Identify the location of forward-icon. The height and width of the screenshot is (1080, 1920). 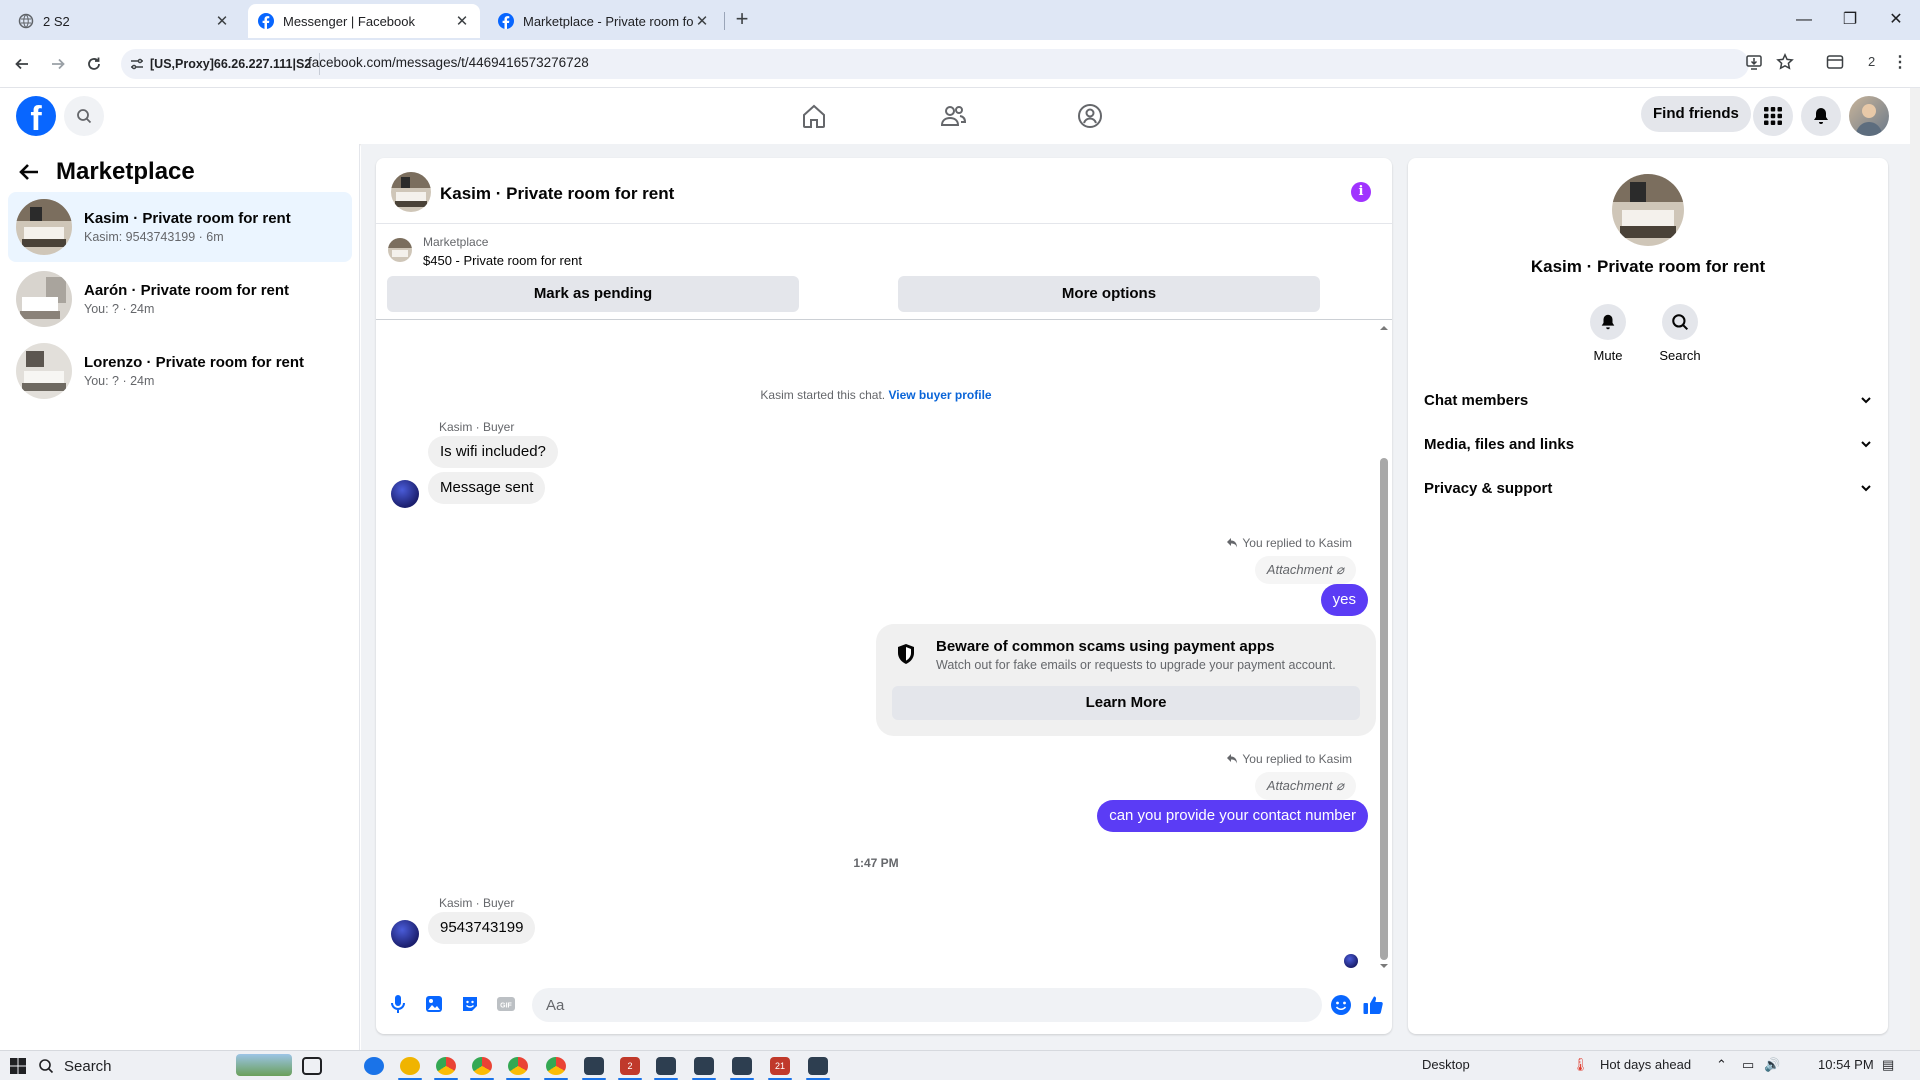
(58, 64).